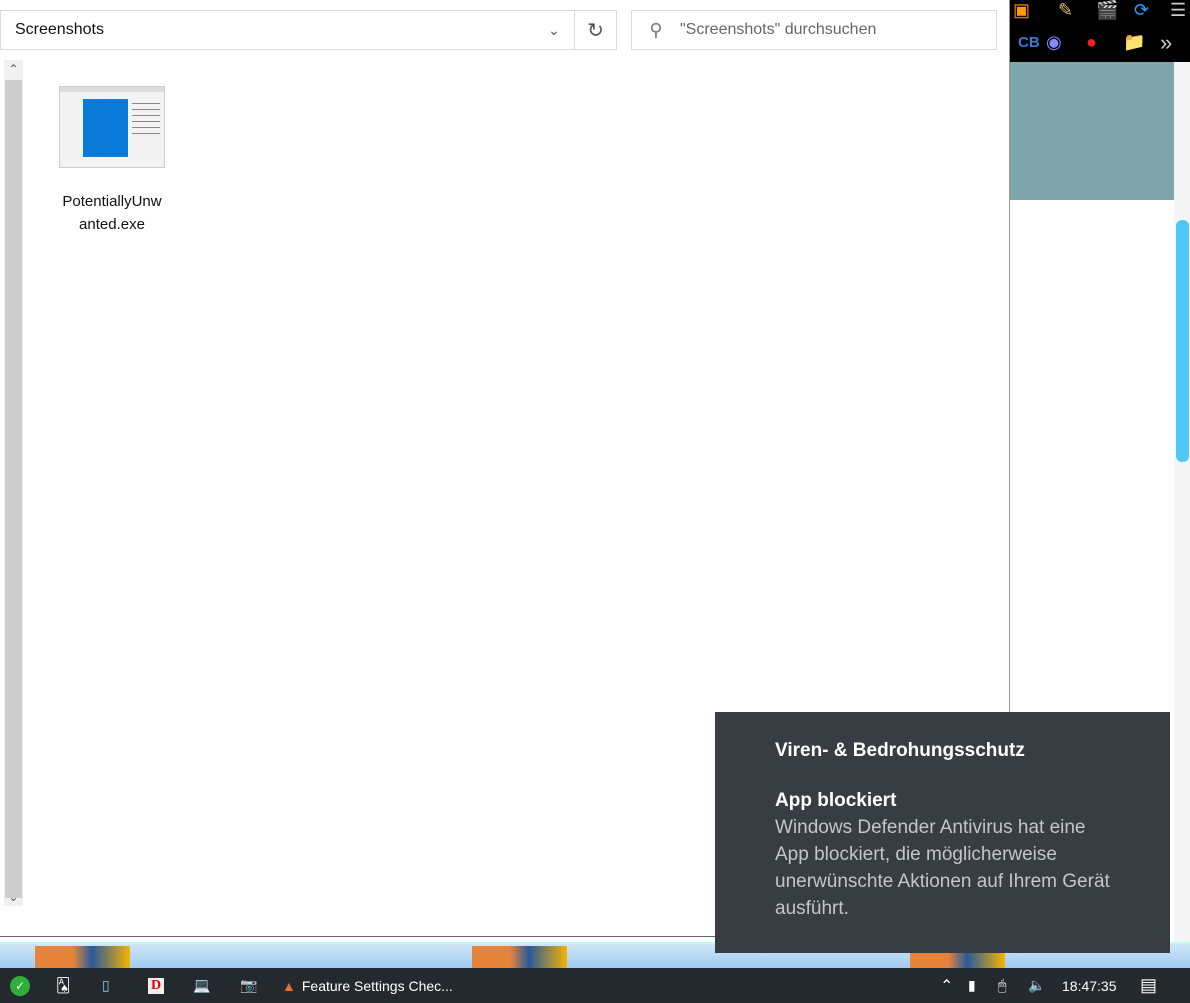  What do you see at coordinates (201, 985) in the screenshot?
I see `monitor-icon: 💻` at bounding box center [201, 985].